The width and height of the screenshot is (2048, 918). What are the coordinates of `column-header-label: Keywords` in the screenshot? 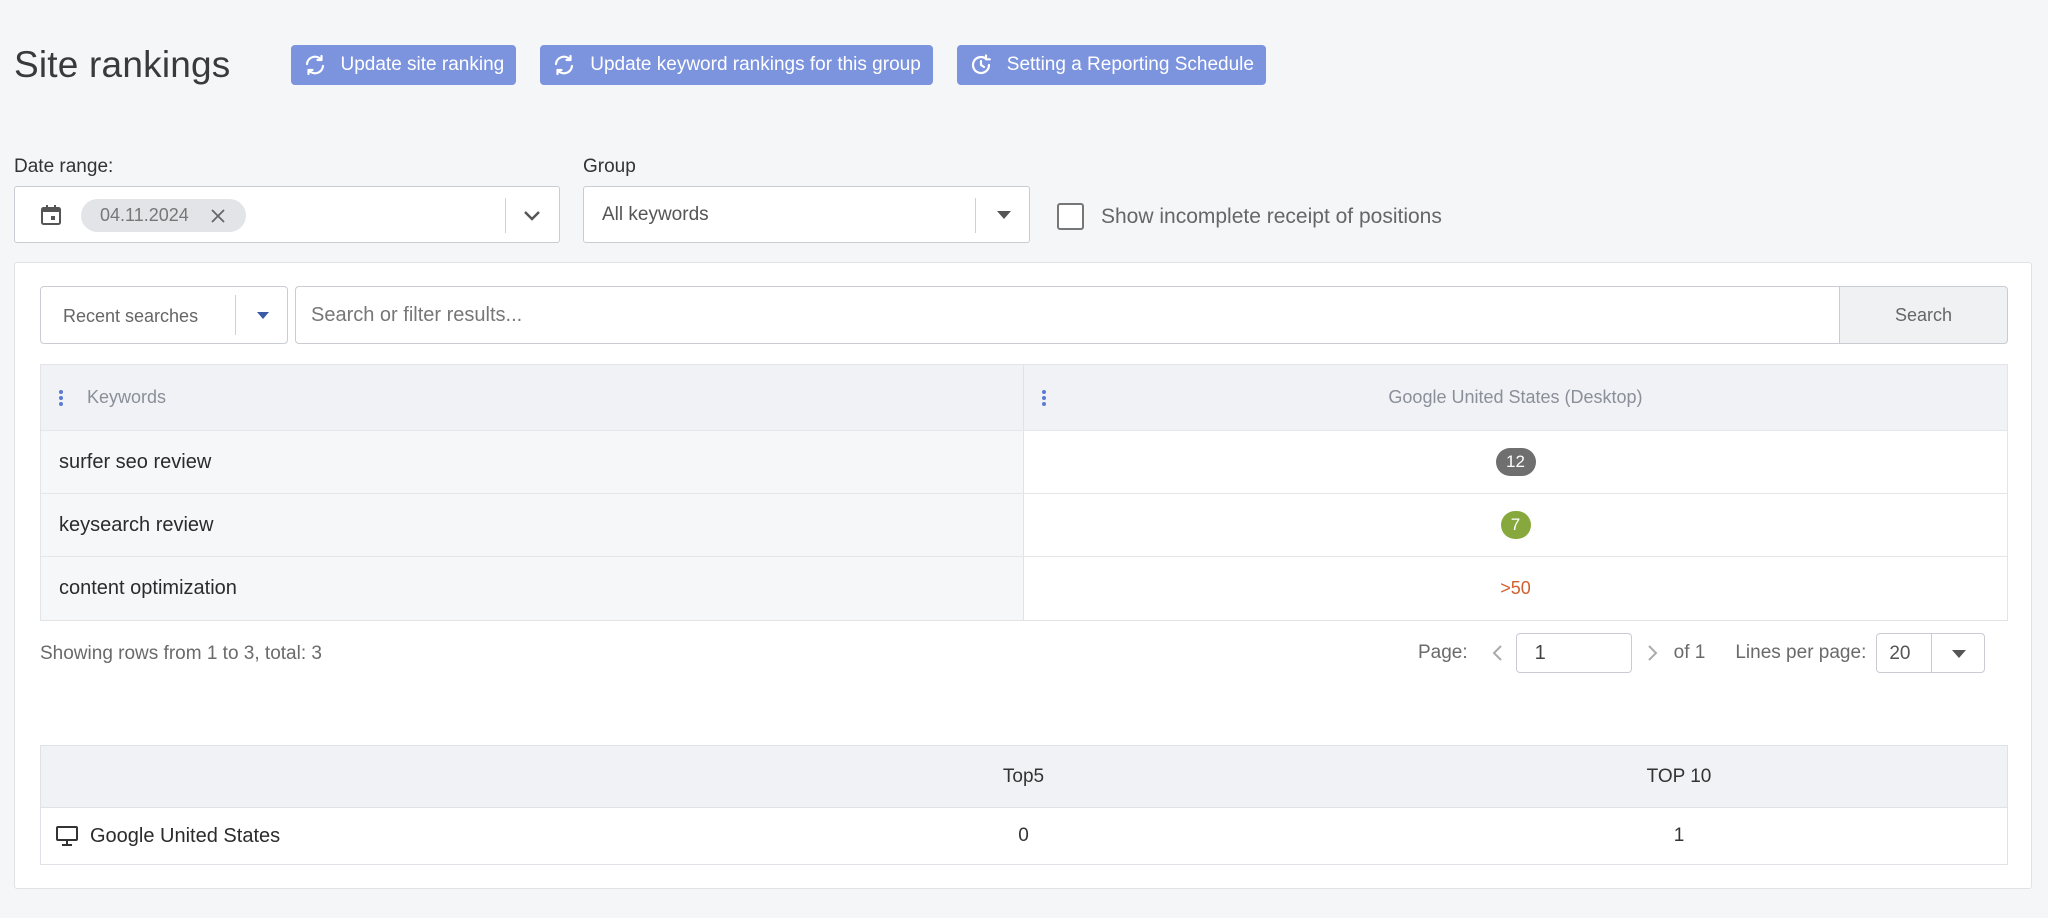 It's located at (127, 397).